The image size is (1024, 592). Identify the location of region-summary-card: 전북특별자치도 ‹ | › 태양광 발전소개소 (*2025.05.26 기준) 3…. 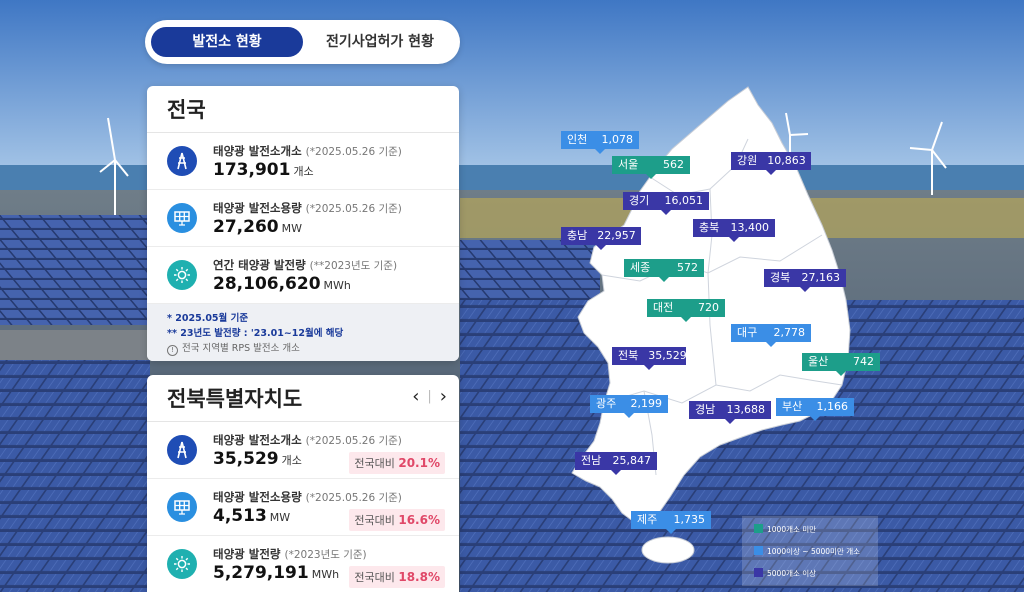
(303, 483).